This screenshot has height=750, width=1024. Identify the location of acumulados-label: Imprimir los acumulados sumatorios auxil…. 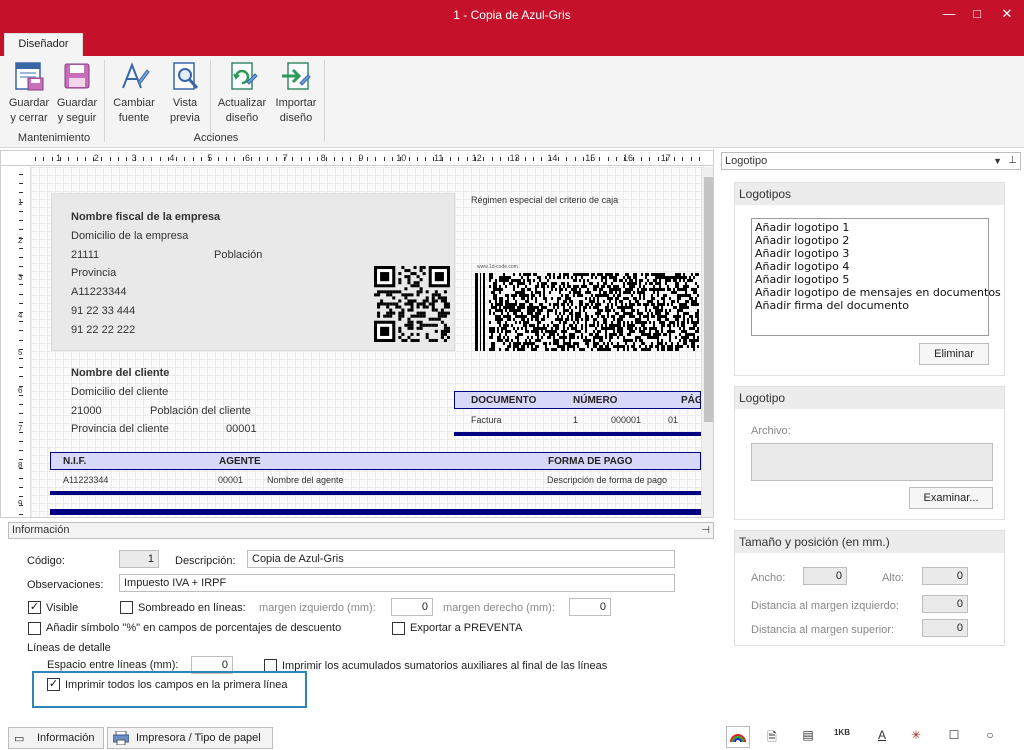
(445, 666).